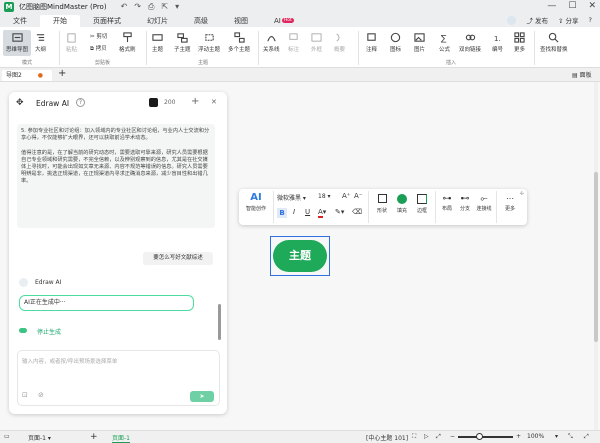 The width and height of the screenshot is (600, 443). I want to click on comment-button: 注释, so click(371, 42).